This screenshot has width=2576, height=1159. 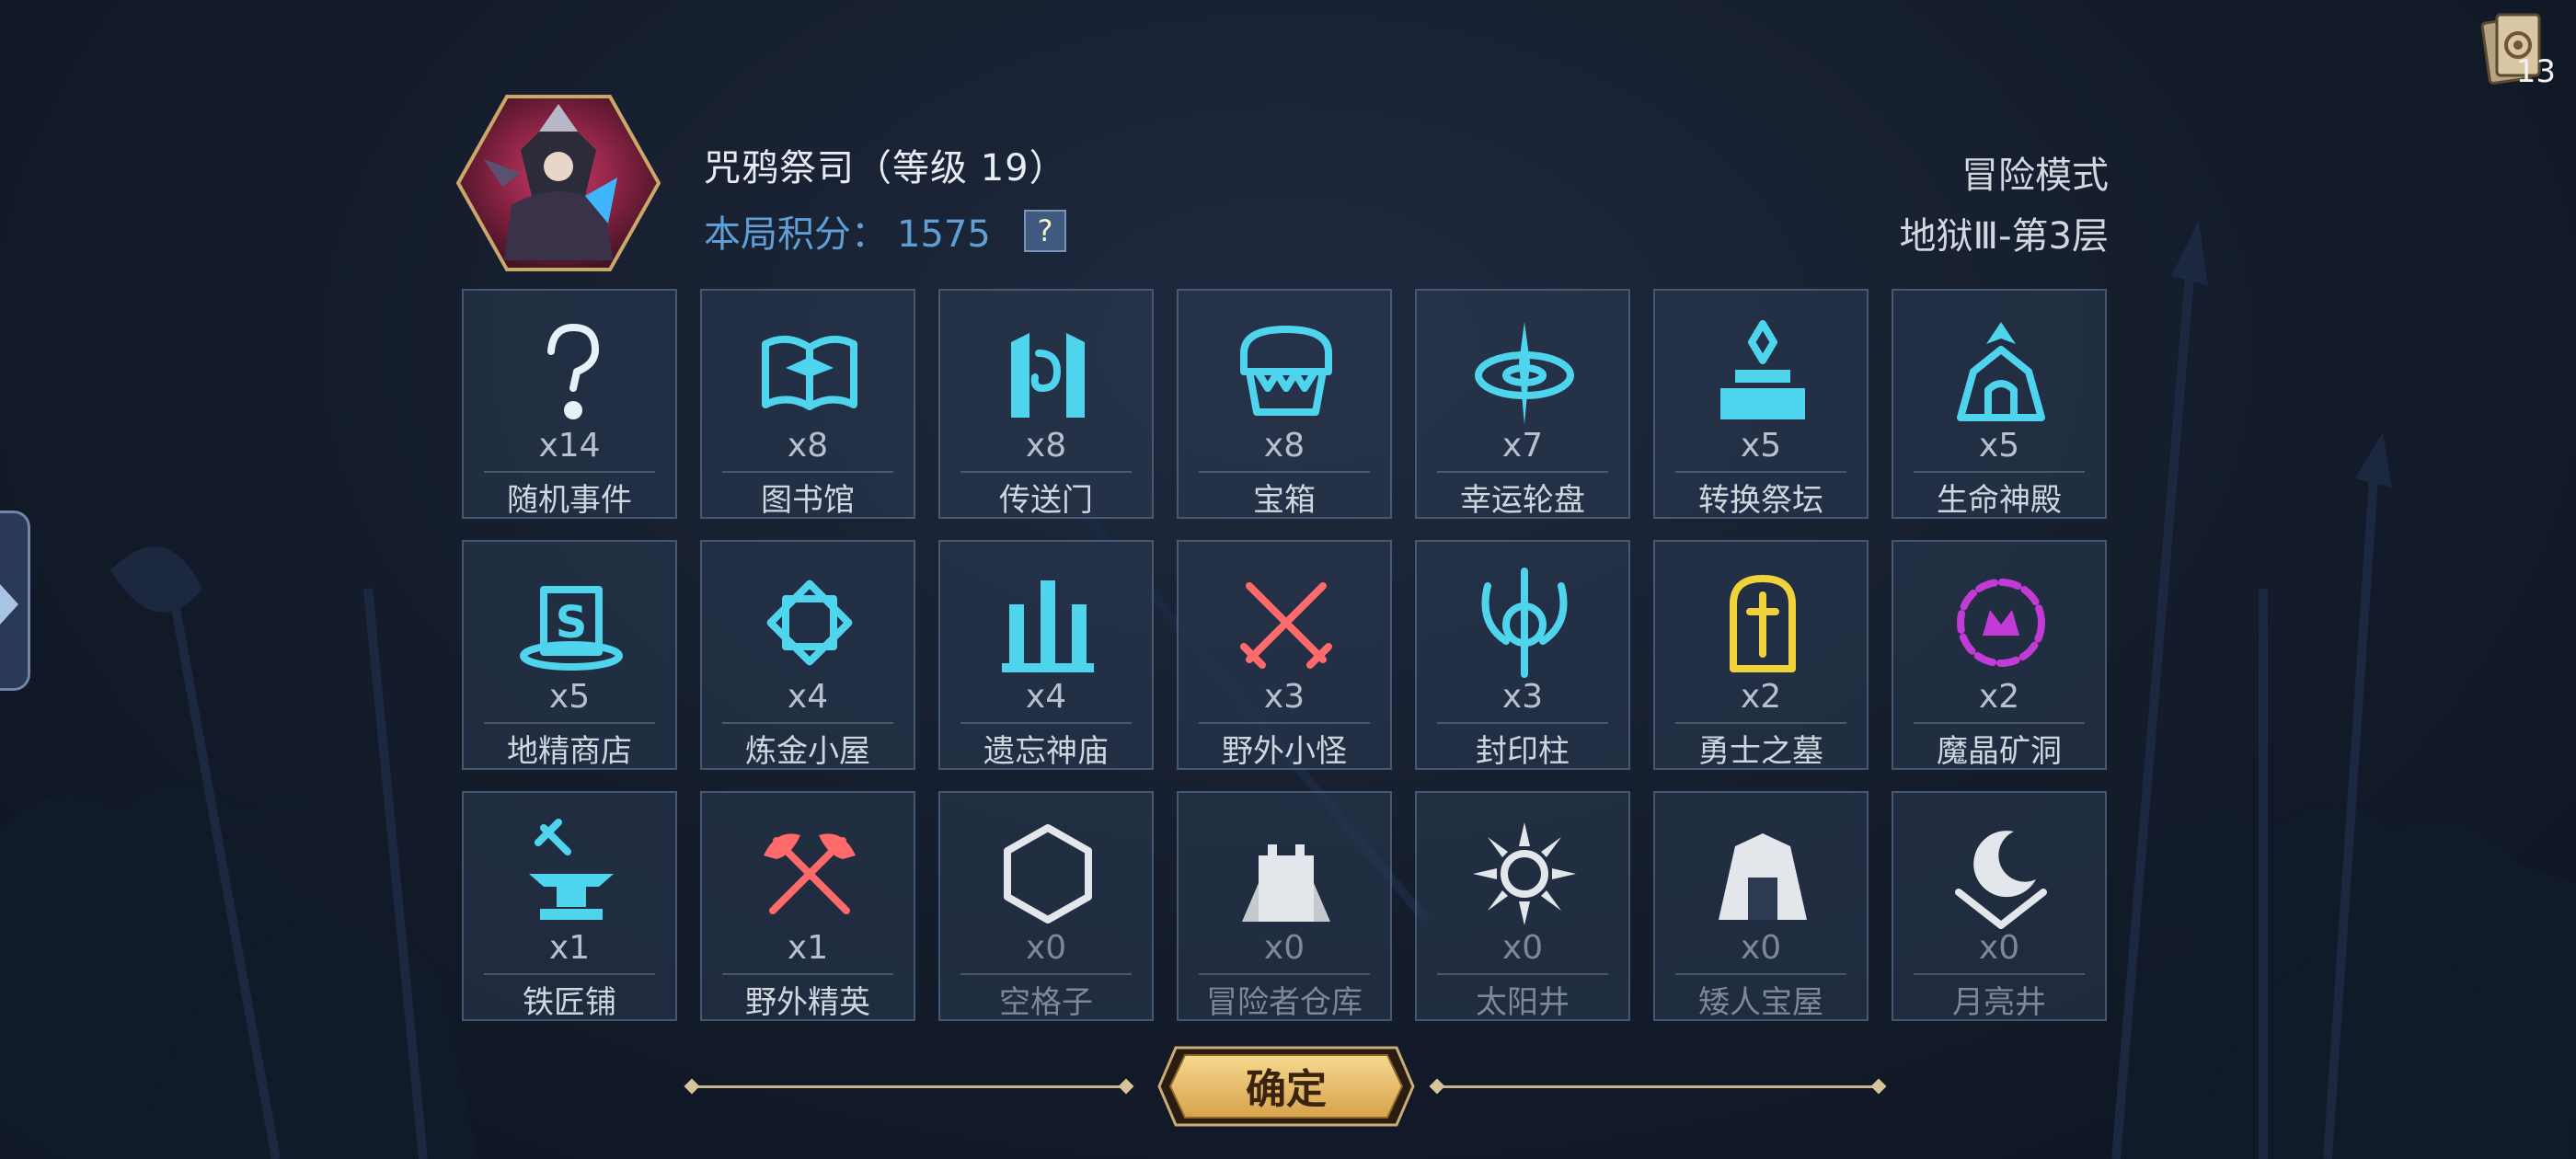 I want to click on tile-name: 太阳井, so click(x=1523, y=1002).